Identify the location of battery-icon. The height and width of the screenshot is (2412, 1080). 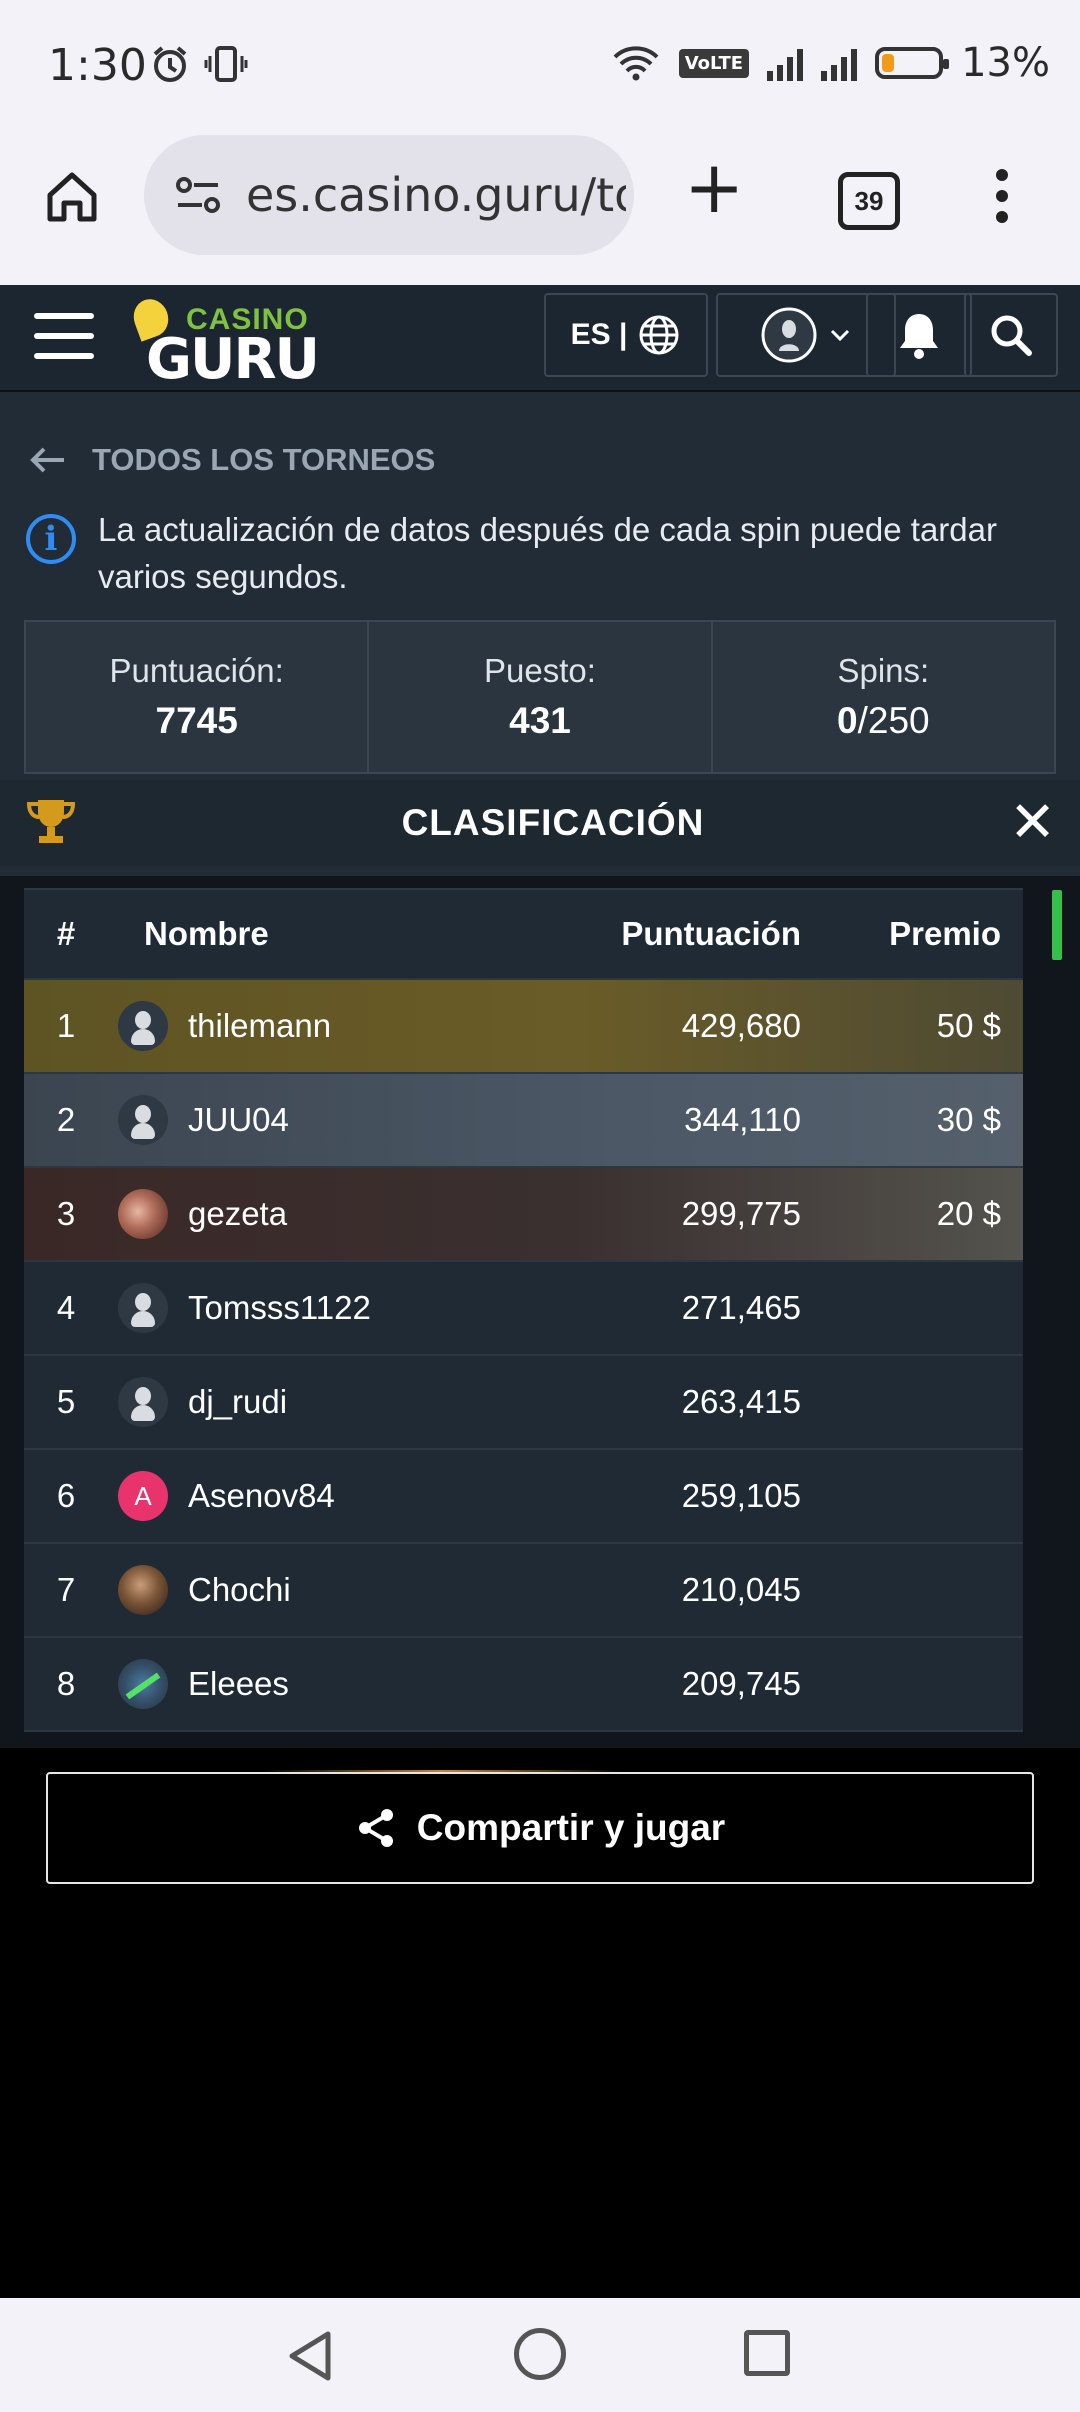
(912, 63).